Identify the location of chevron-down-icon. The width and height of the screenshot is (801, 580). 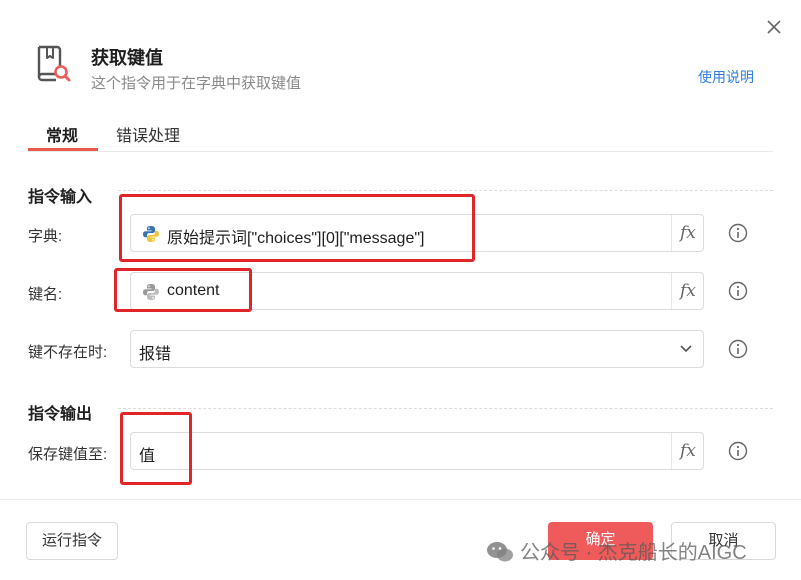
(686, 349).